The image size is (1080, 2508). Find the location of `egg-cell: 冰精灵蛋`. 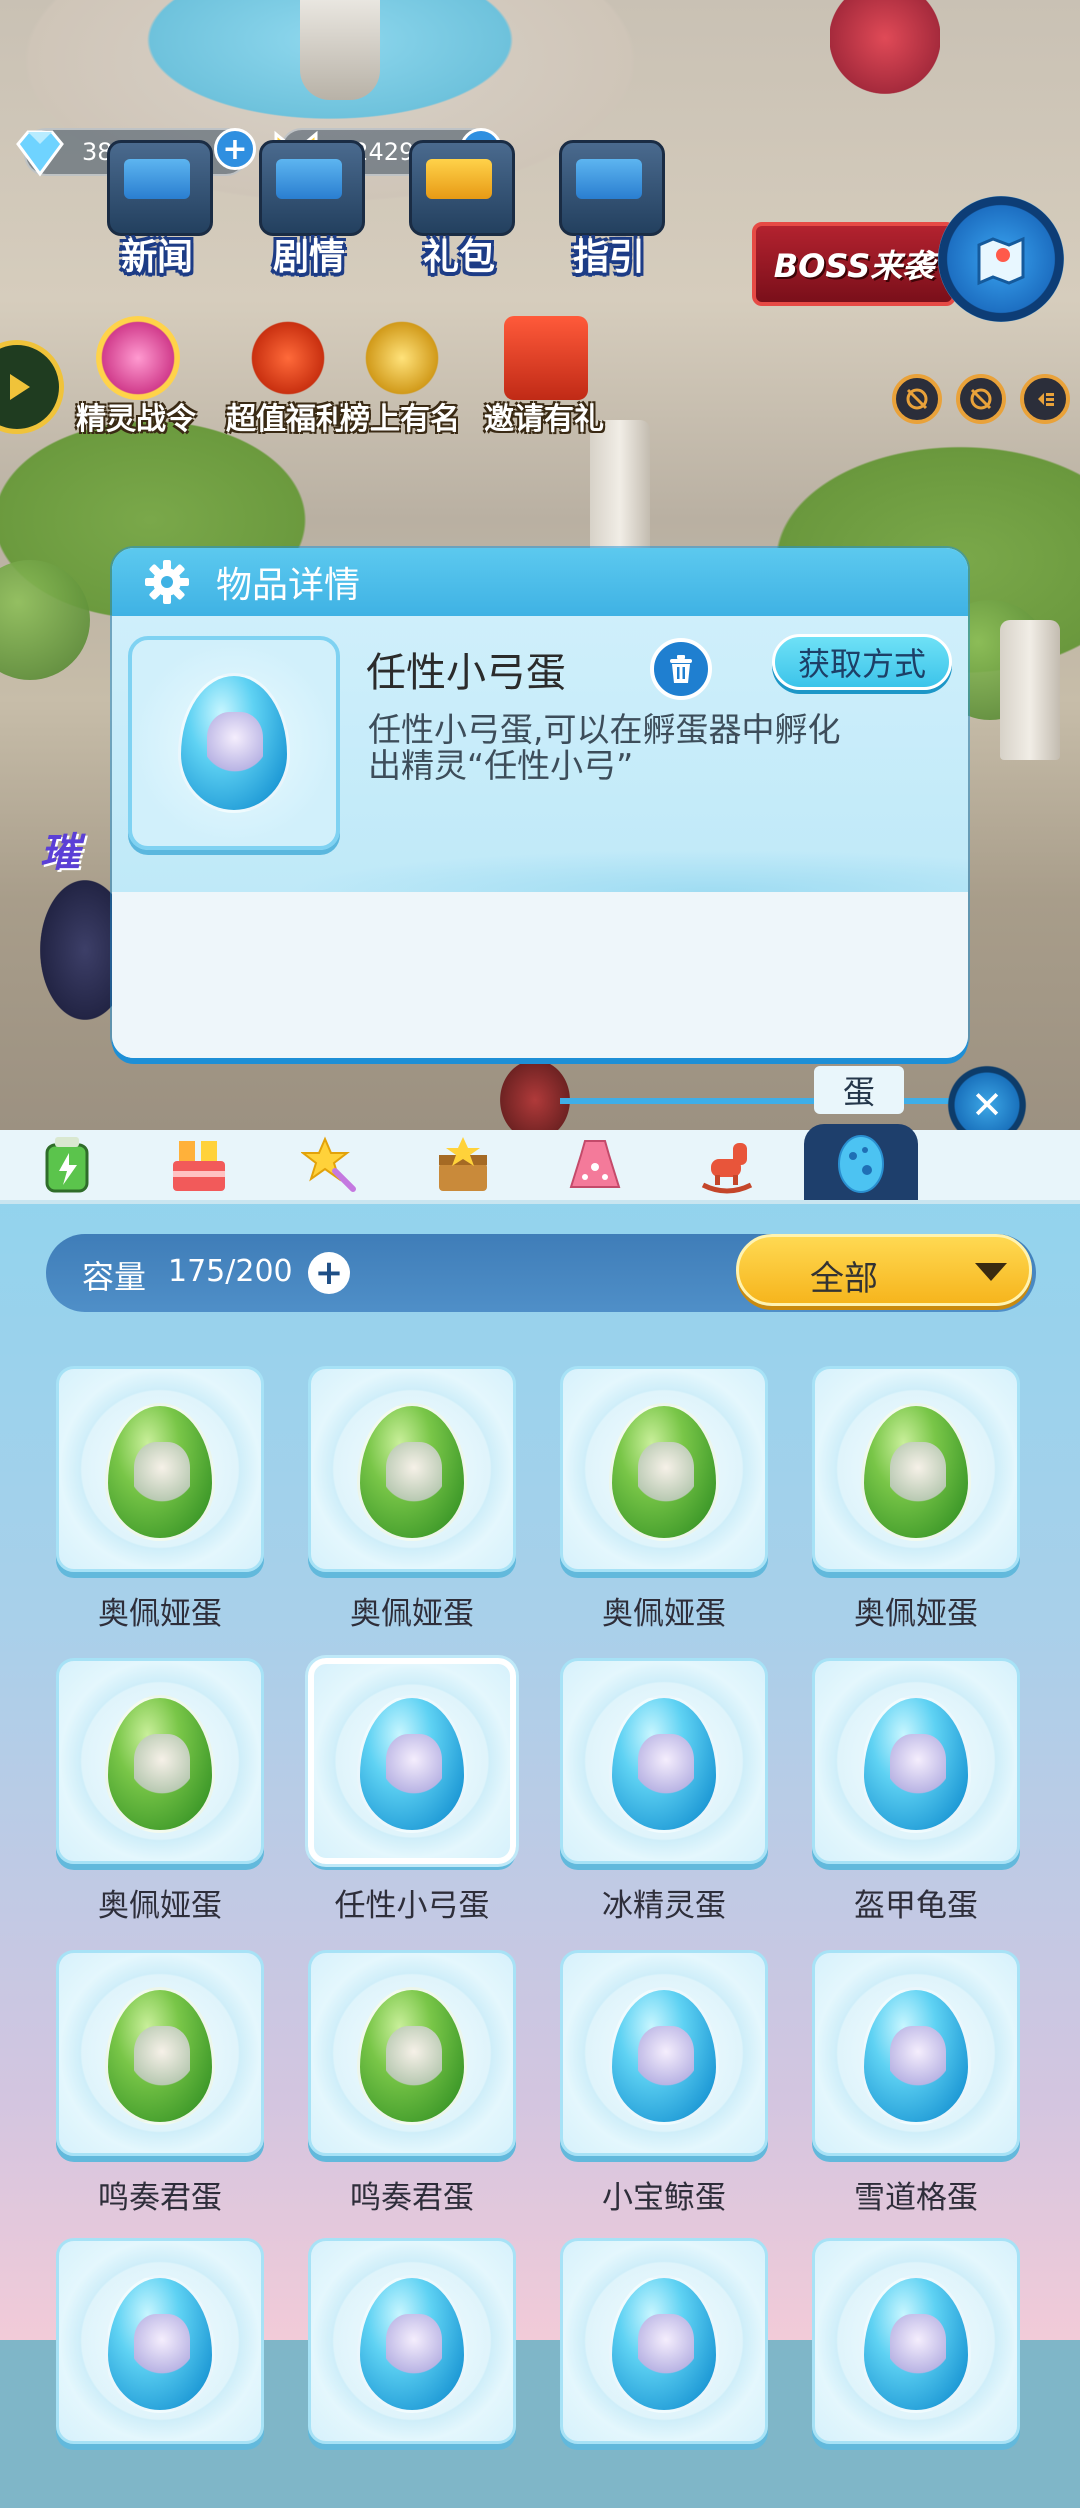

egg-cell: 冰精灵蛋 is located at coordinates (664, 1793).